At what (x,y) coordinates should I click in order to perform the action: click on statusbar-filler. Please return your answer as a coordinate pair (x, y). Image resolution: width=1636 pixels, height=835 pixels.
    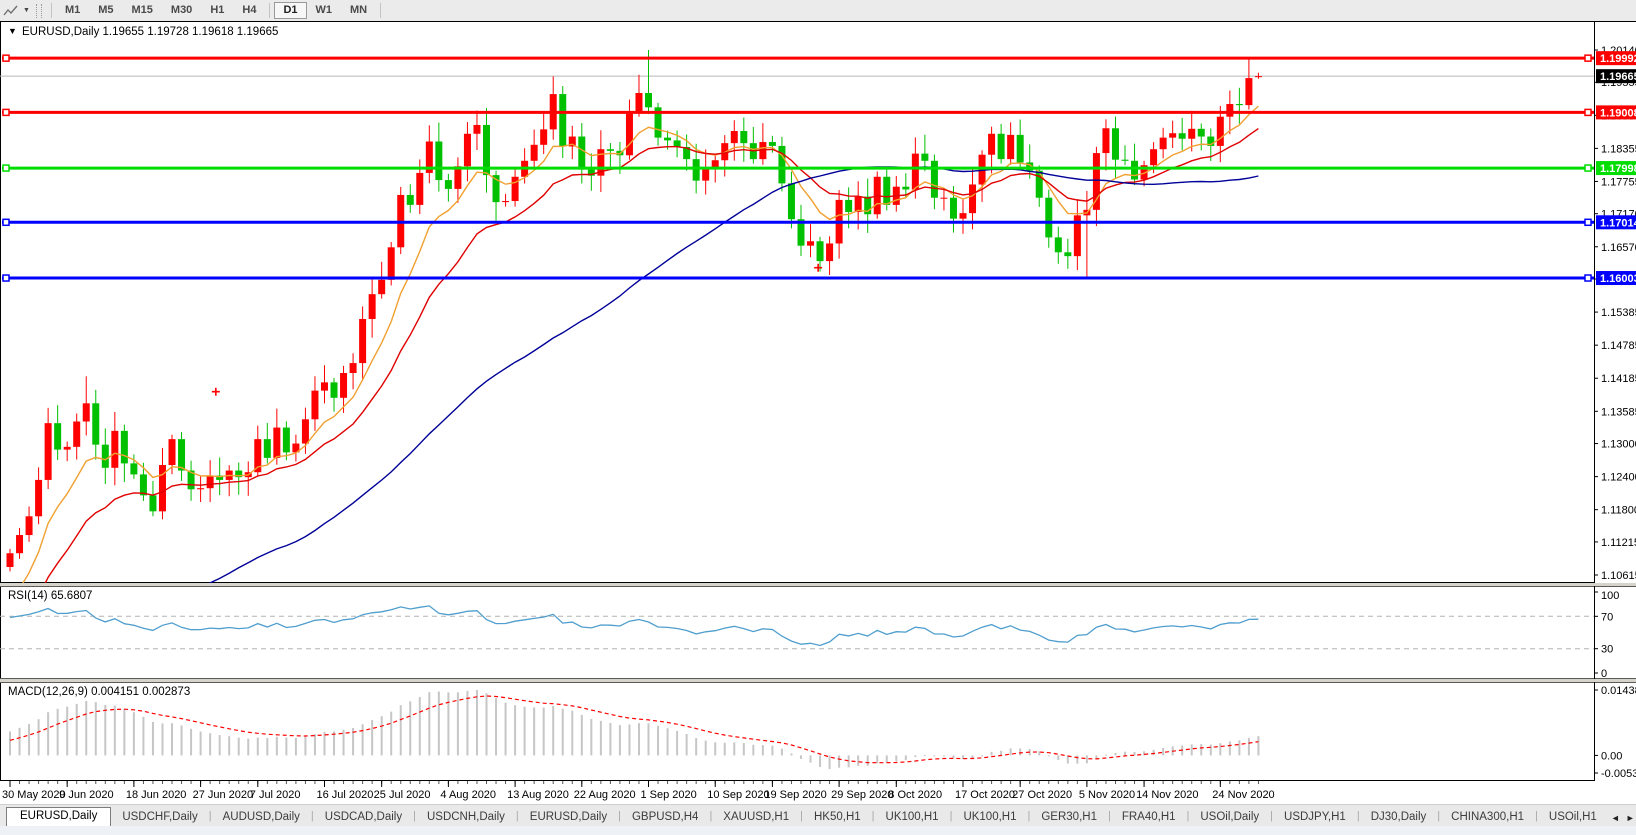
    Looking at the image, I should click on (818, 830).